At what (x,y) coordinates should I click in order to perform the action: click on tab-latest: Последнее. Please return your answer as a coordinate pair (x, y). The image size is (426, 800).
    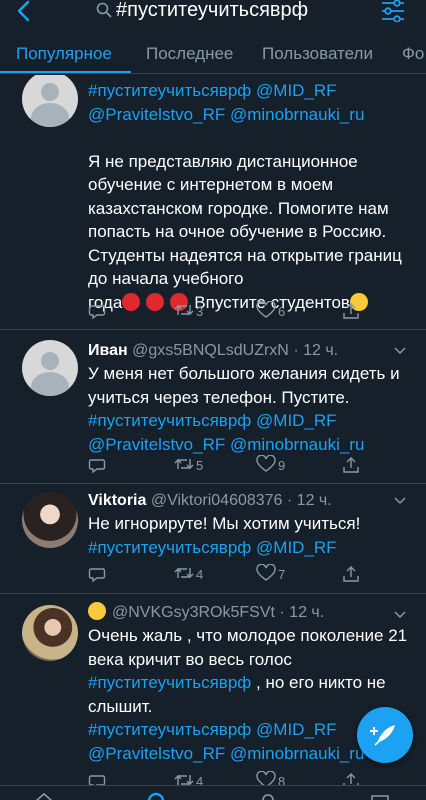
    Looking at the image, I should click on (189, 54).